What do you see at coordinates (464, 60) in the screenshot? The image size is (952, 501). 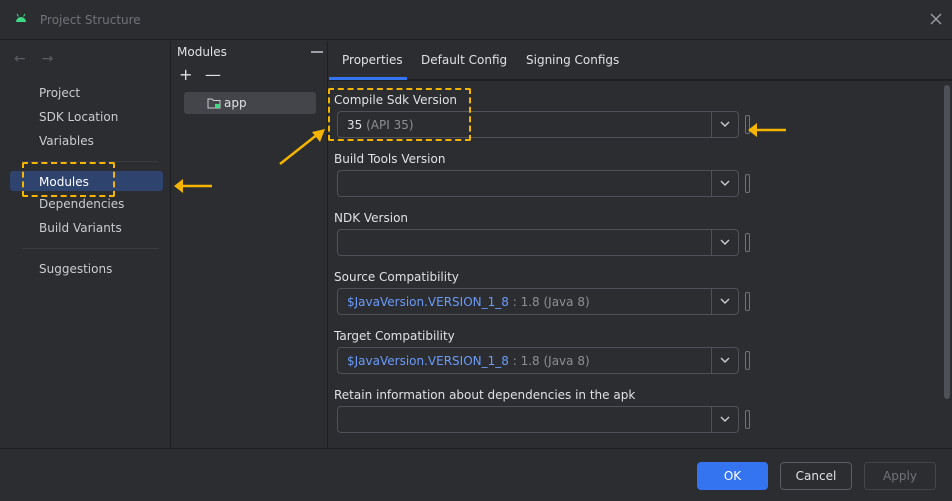 I see `tab-default-config: Default Config` at bounding box center [464, 60].